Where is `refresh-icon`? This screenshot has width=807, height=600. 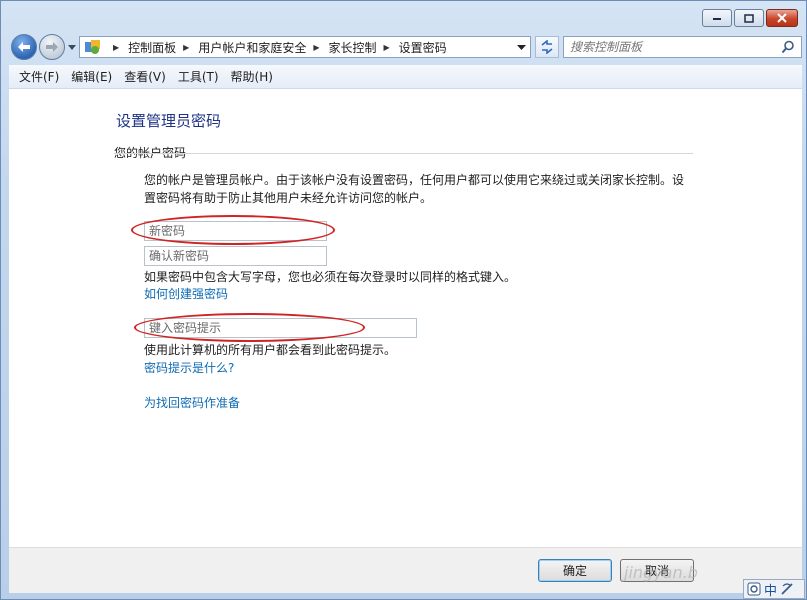
refresh-icon is located at coordinates (547, 47).